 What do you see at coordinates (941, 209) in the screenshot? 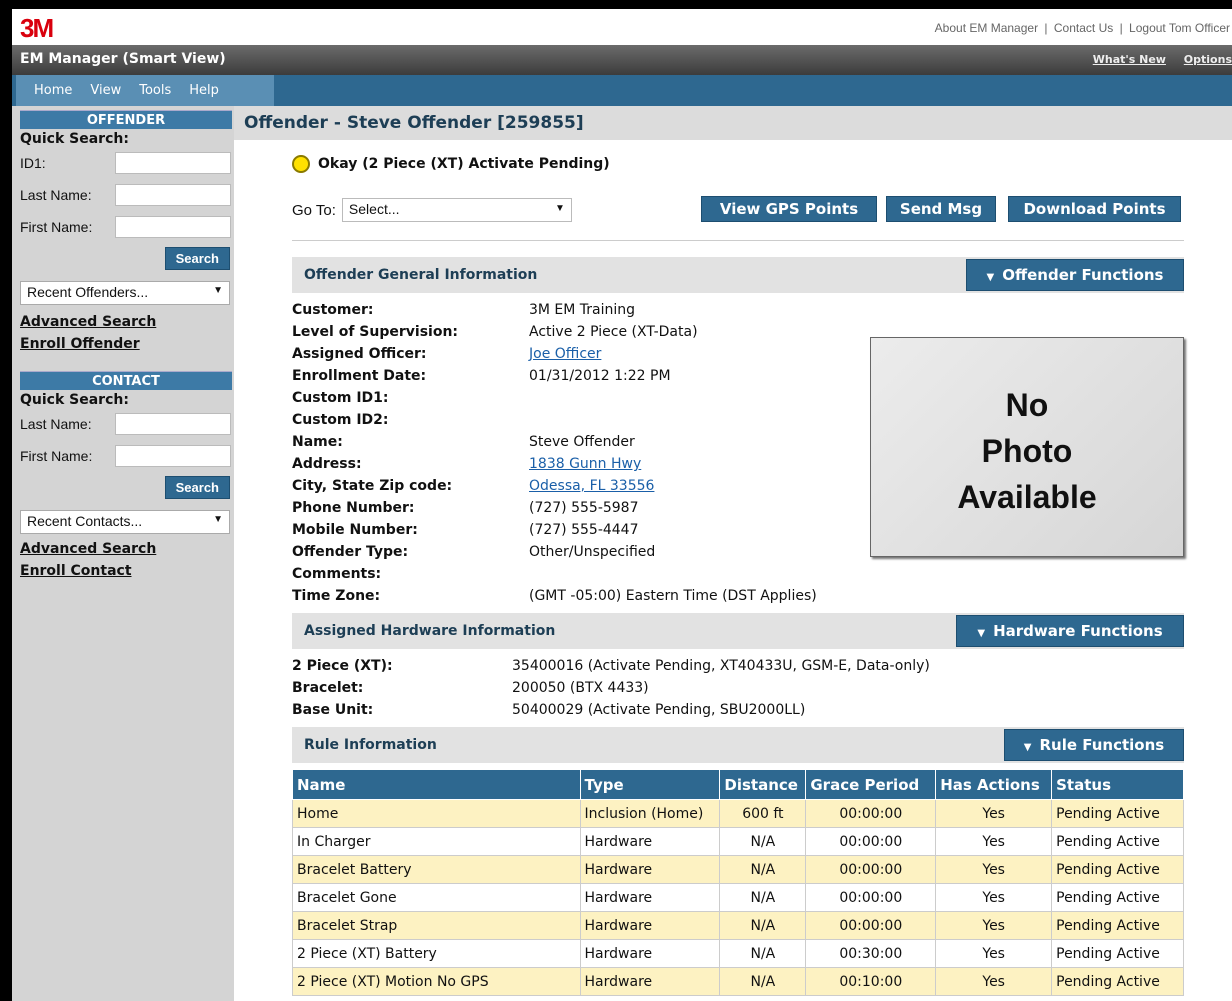
I see `send-msg-button: Send Msg` at bounding box center [941, 209].